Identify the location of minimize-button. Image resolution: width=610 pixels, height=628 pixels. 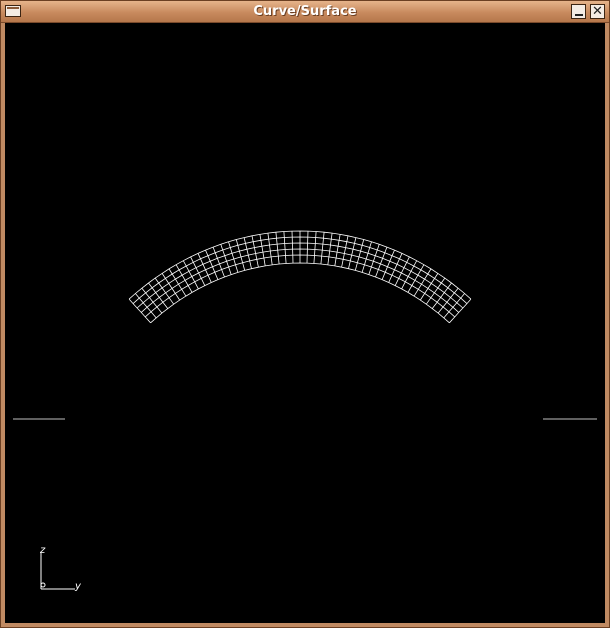
(578, 11).